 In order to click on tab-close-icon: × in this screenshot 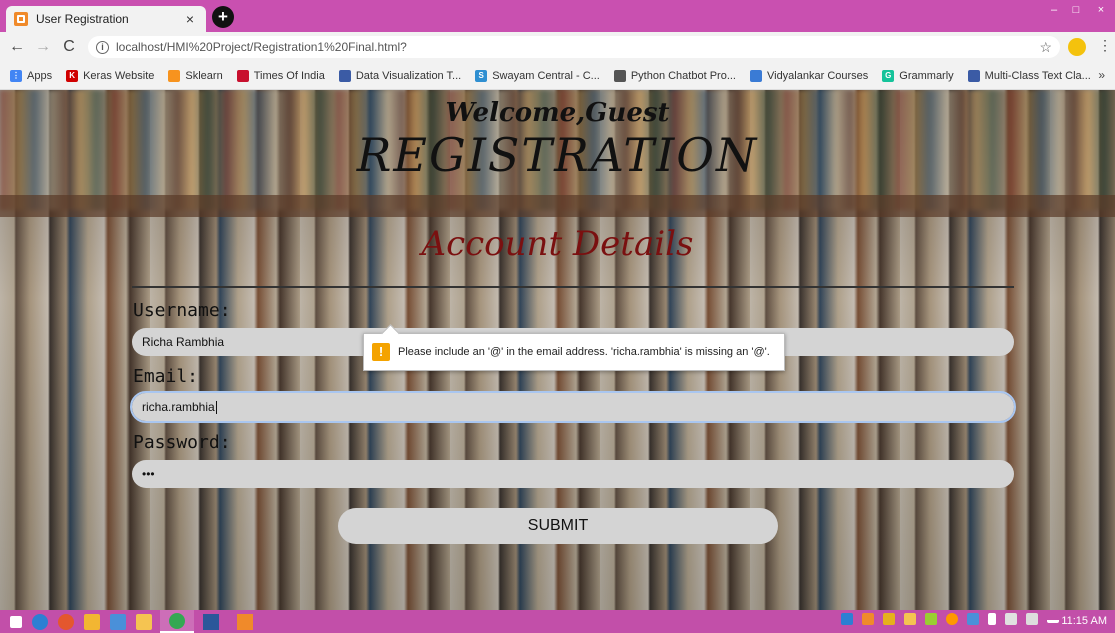, I will do `click(190, 19)`.